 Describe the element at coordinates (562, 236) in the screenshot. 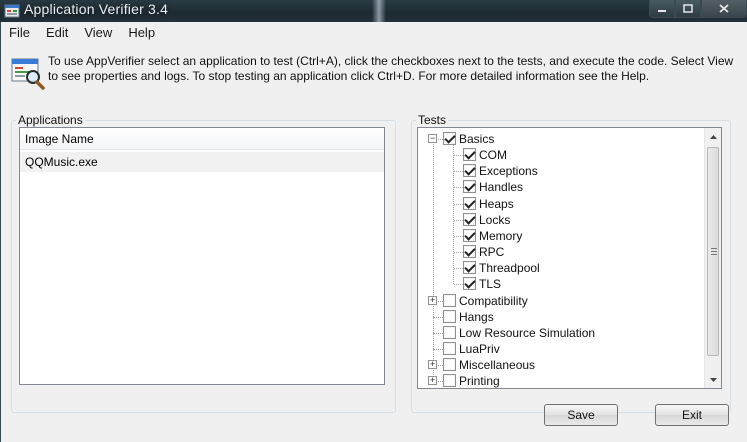

I see `tree-item: Memory` at that location.